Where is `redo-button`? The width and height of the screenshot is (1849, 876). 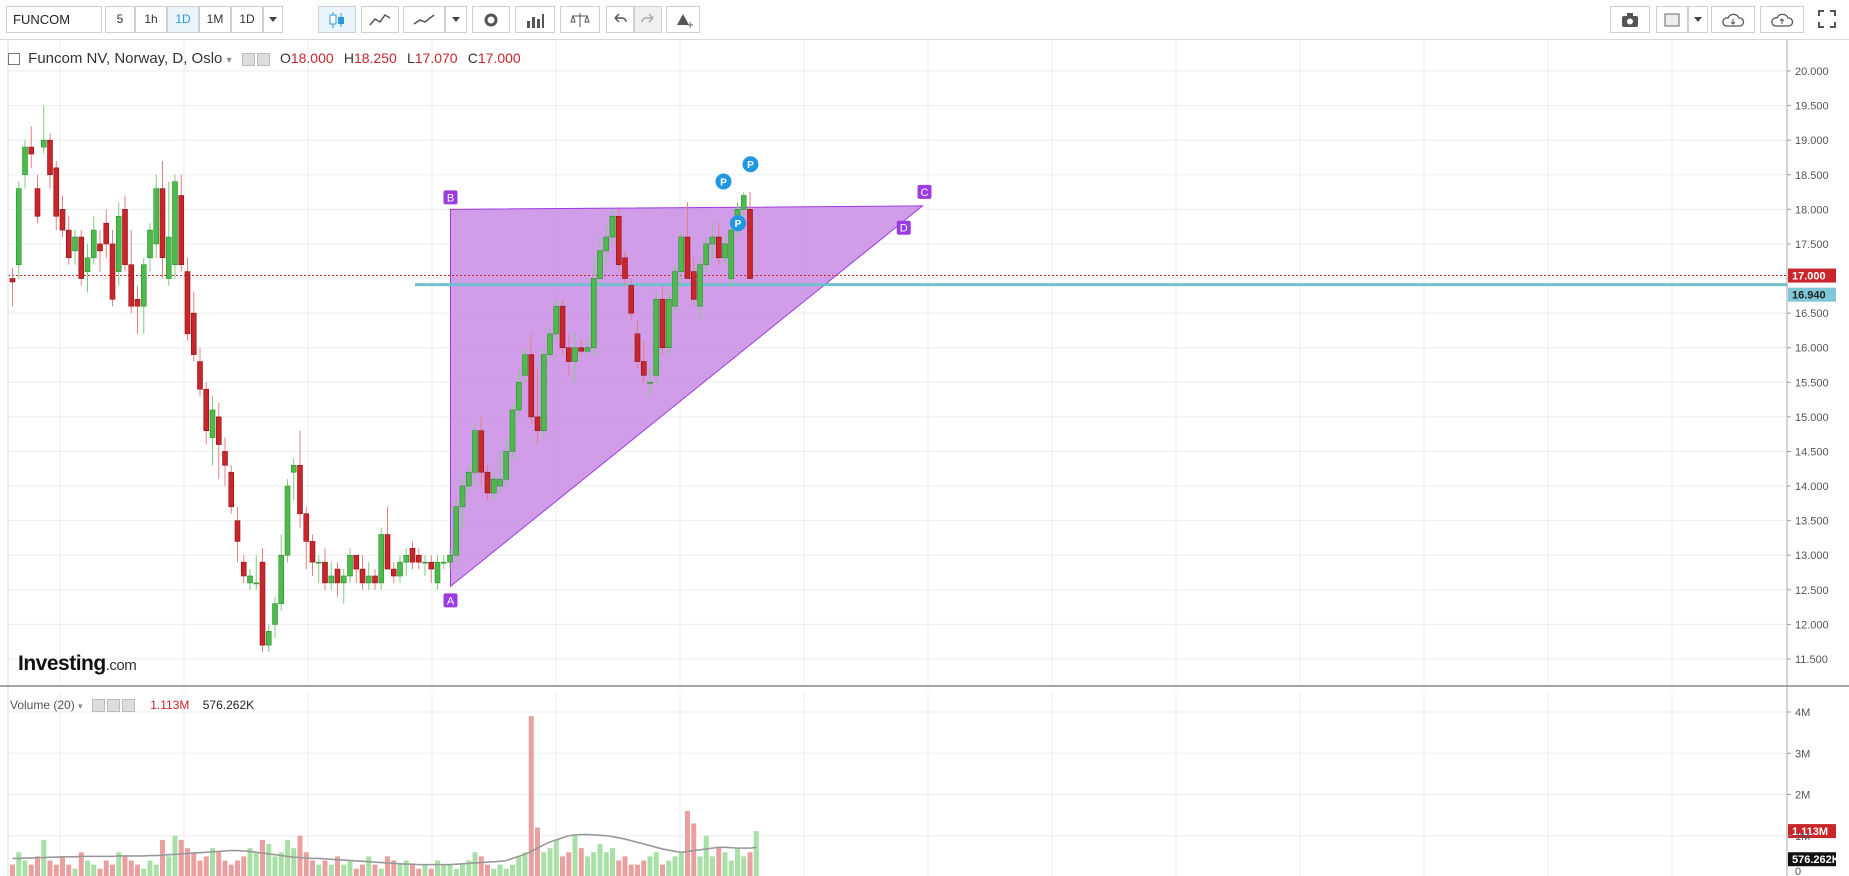 redo-button is located at coordinates (648, 19).